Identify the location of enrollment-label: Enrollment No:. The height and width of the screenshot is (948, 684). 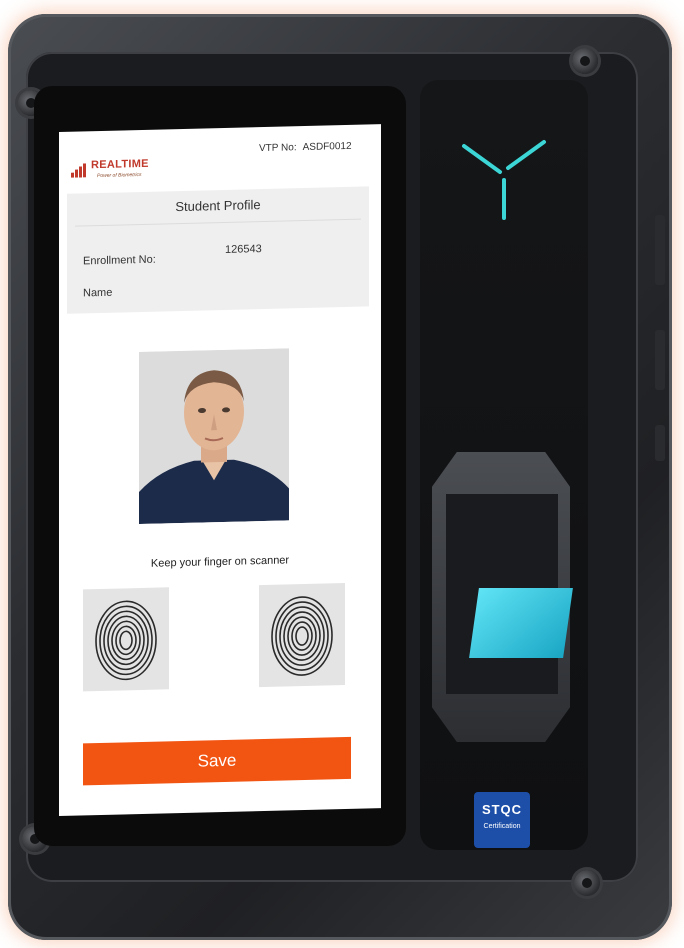
(119, 260).